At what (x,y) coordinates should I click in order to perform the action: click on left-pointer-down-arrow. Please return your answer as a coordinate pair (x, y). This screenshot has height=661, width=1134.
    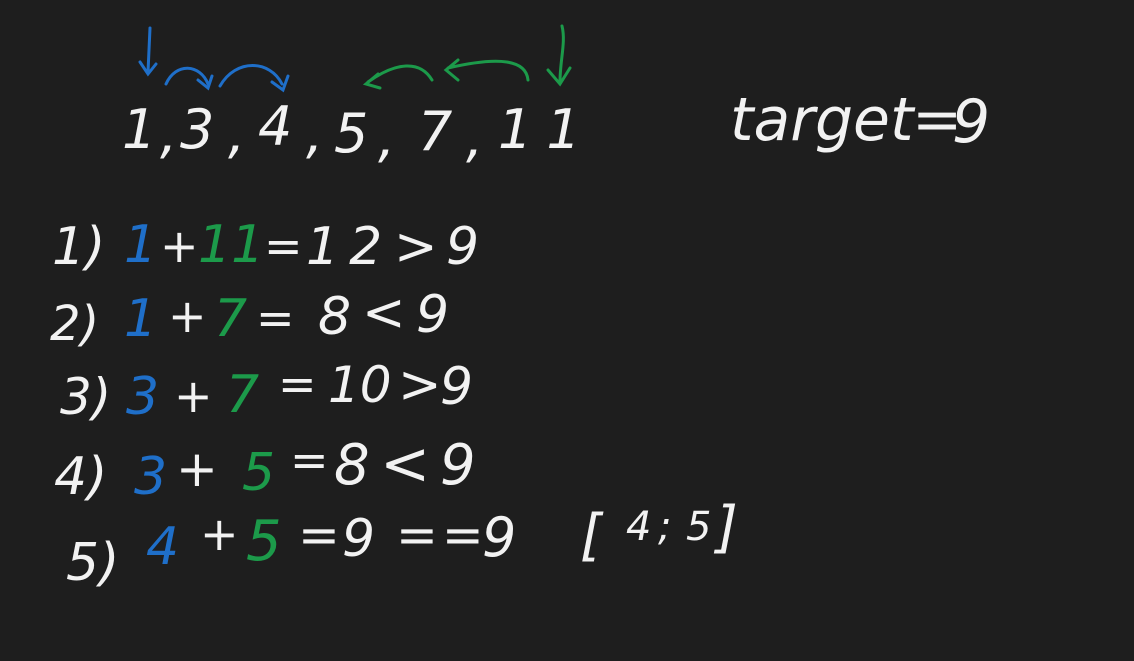
    Looking at the image, I should click on (148, 51).